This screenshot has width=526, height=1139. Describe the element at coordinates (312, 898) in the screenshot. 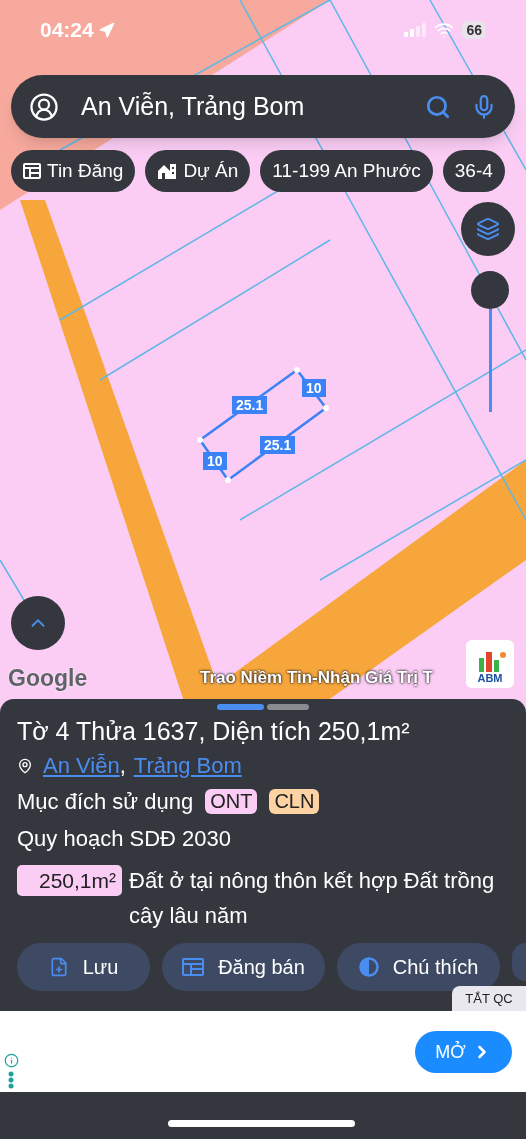

I see `zone-description: Đất ở tại nông thôn kết hợp Đất trồng cây lâu năm` at that location.